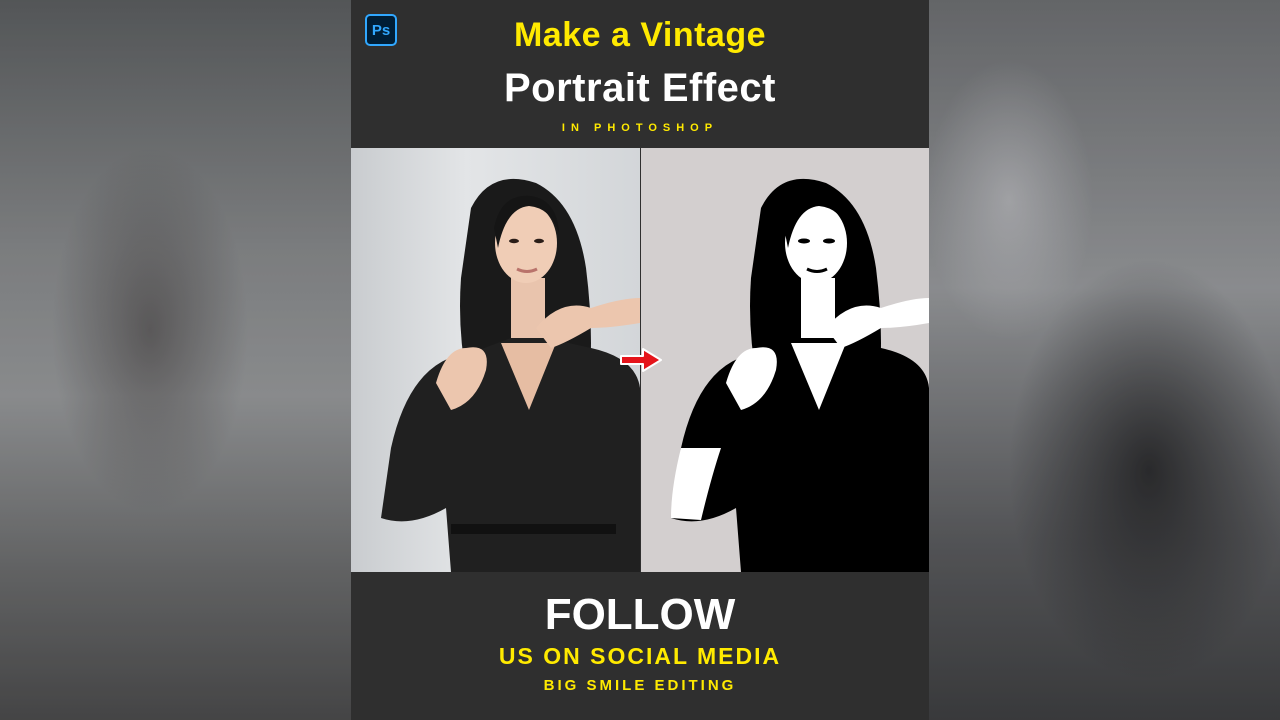  What do you see at coordinates (640, 128) in the screenshot?
I see `subtitle: IN PHOTOSHOP` at bounding box center [640, 128].